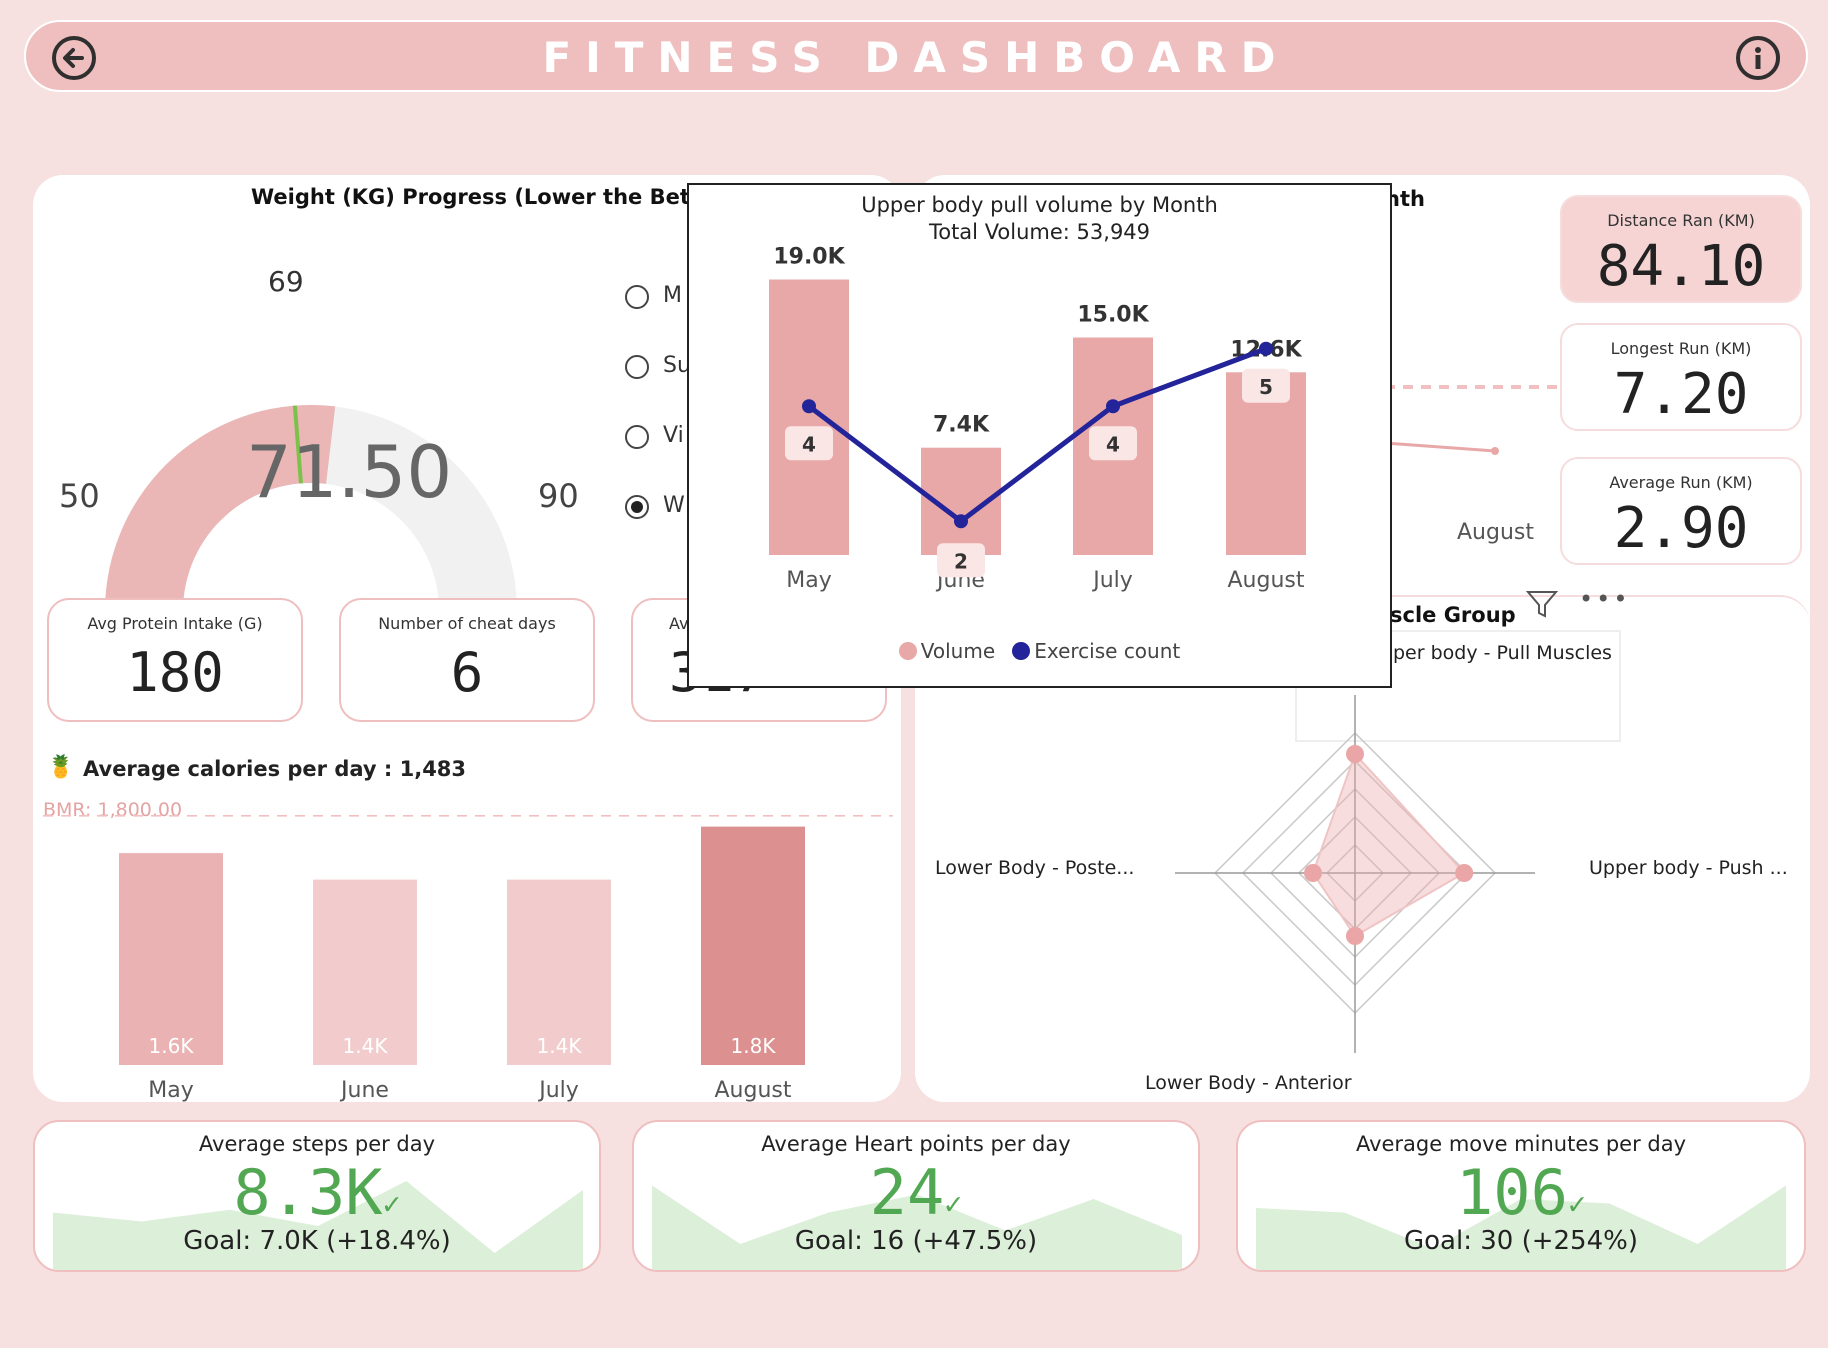 The width and height of the screenshot is (1828, 1348). I want to click on dashboard-title: FITNESS DASHBOARD, so click(916, 57).